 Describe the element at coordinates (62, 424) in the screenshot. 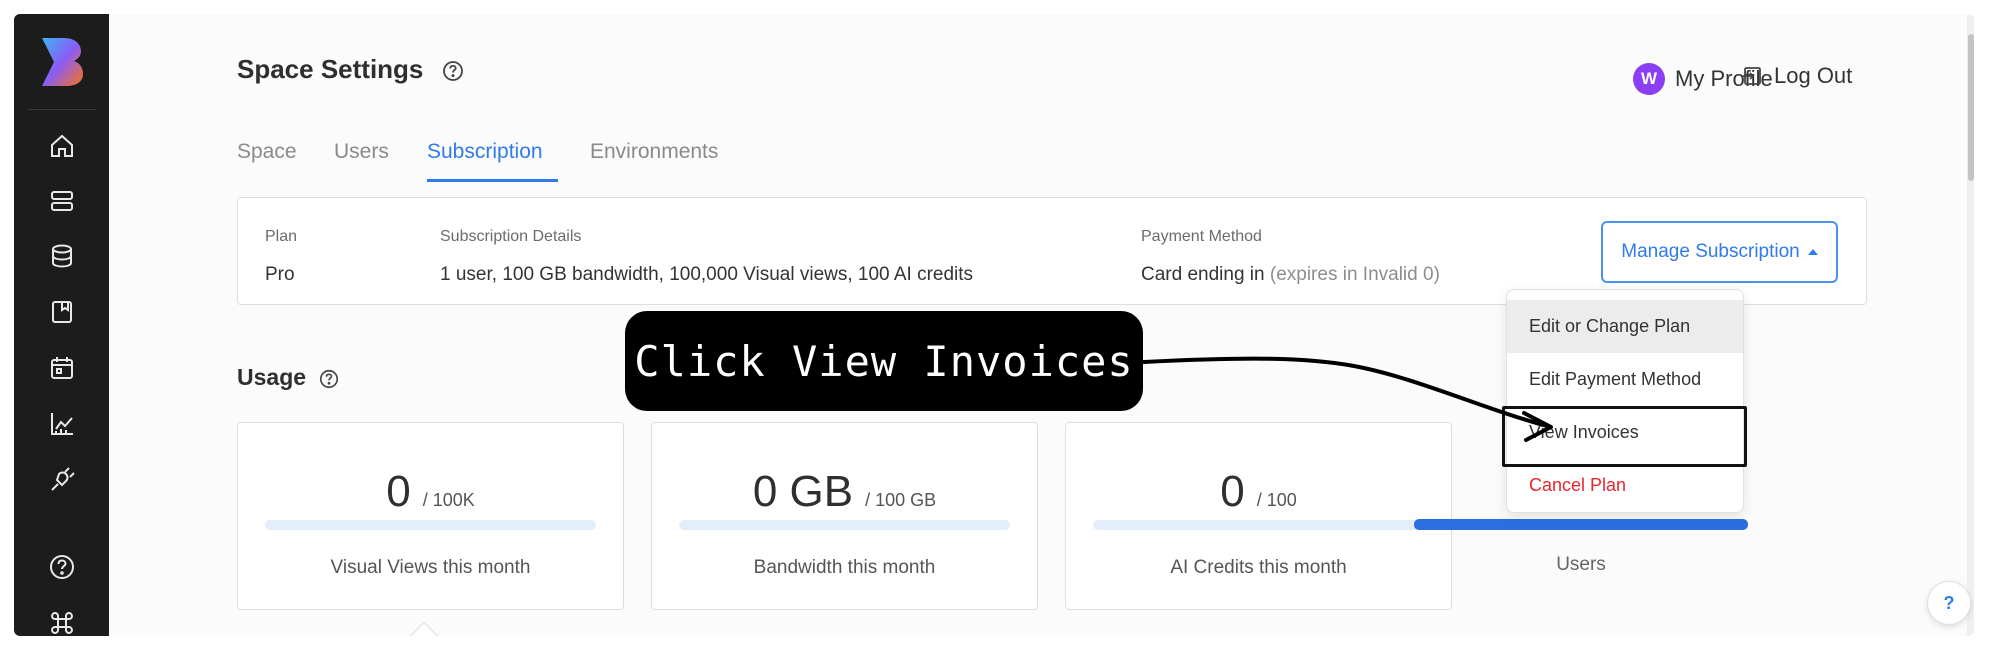

I see `chart-icon` at that location.